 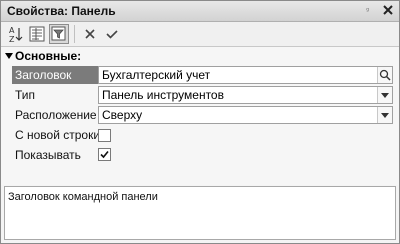 I want to click on apply-button, so click(x=112, y=34).